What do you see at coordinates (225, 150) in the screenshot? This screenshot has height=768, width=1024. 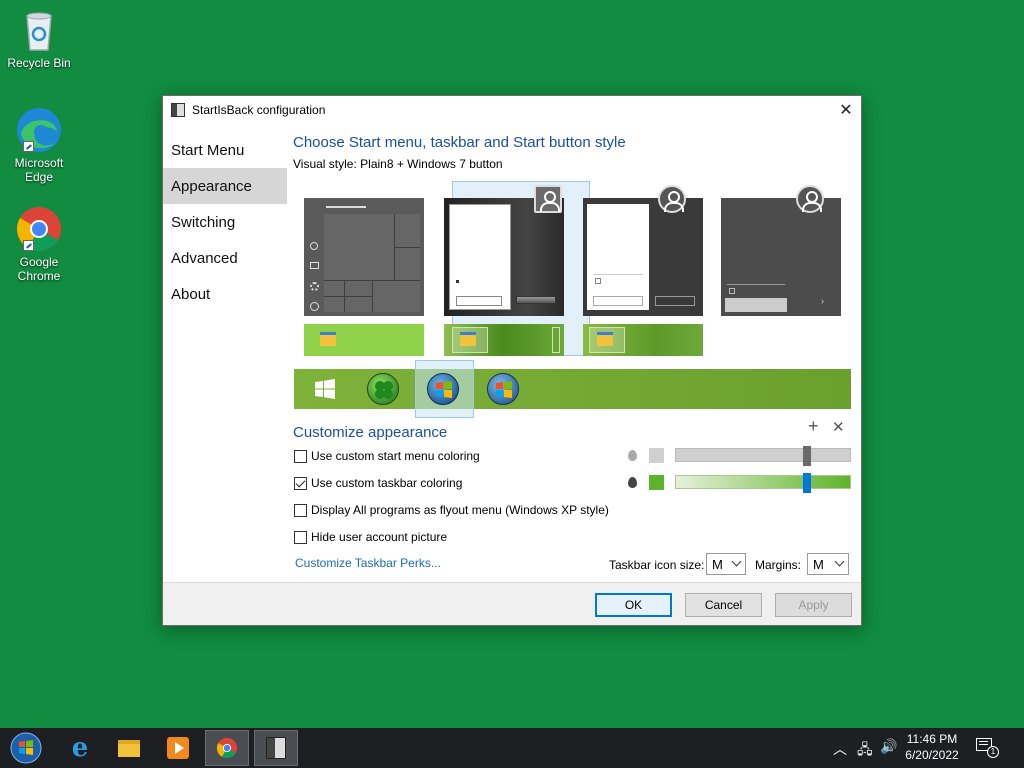 I see `sidebar-item-start-menu: Start Menu` at bounding box center [225, 150].